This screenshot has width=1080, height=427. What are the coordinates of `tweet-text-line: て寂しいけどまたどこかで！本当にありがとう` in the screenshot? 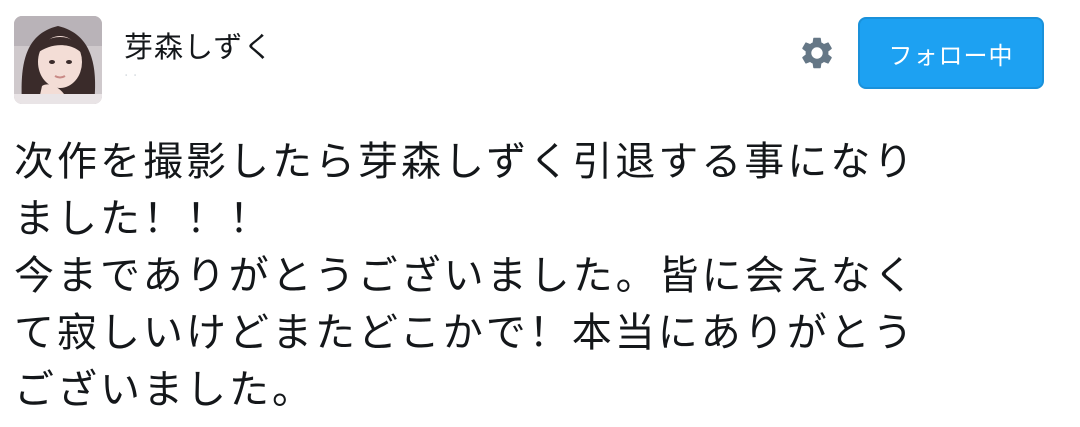 It's located at (465, 333).